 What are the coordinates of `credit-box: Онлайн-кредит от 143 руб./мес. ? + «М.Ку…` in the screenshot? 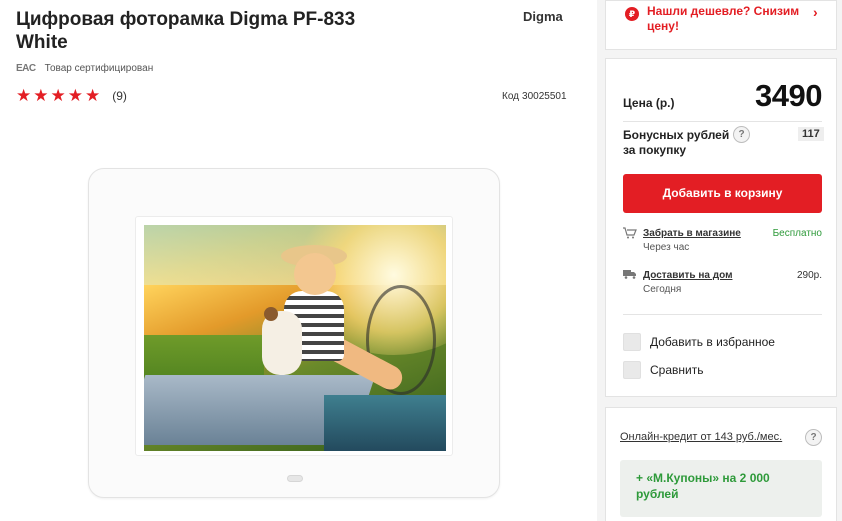 It's located at (721, 464).